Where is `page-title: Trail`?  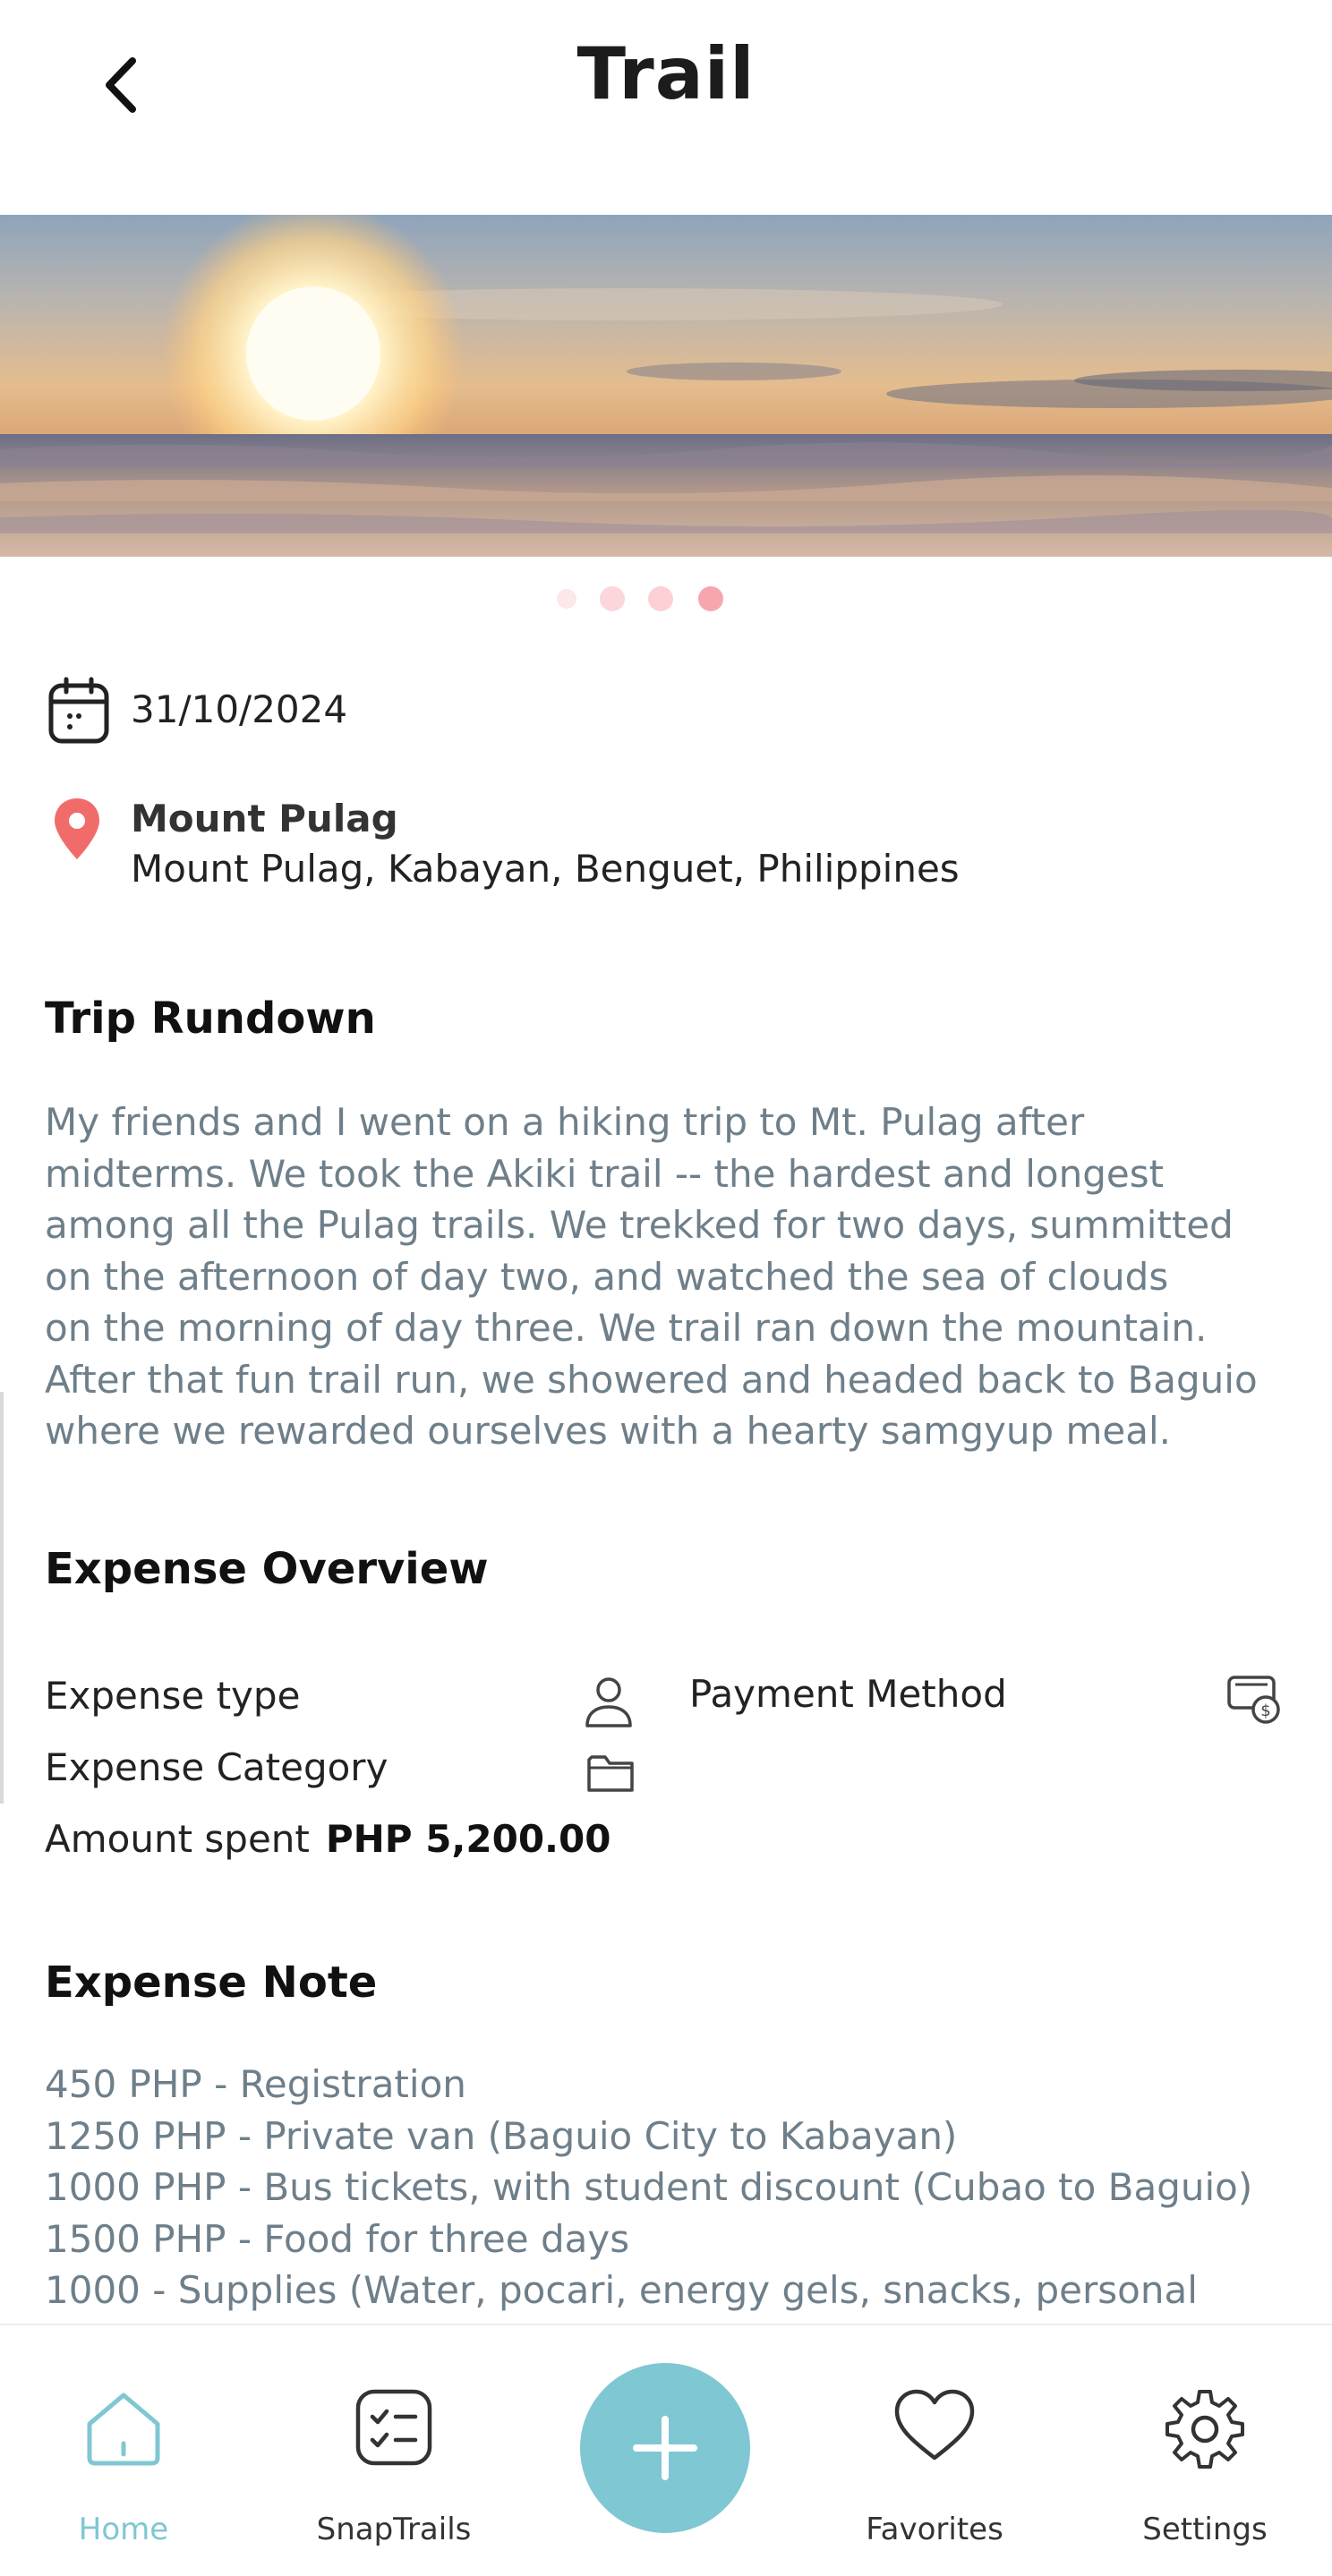
page-title: Trail is located at coordinates (666, 73).